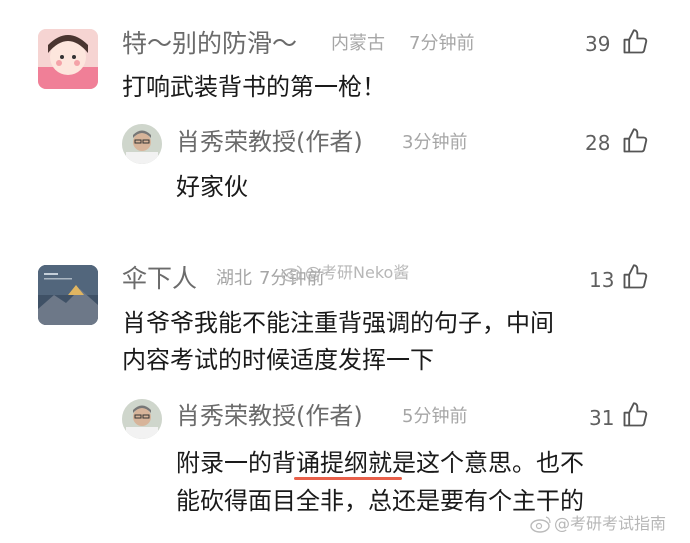 The image size is (690, 543). I want to click on avatar-girl-image, so click(68, 59).